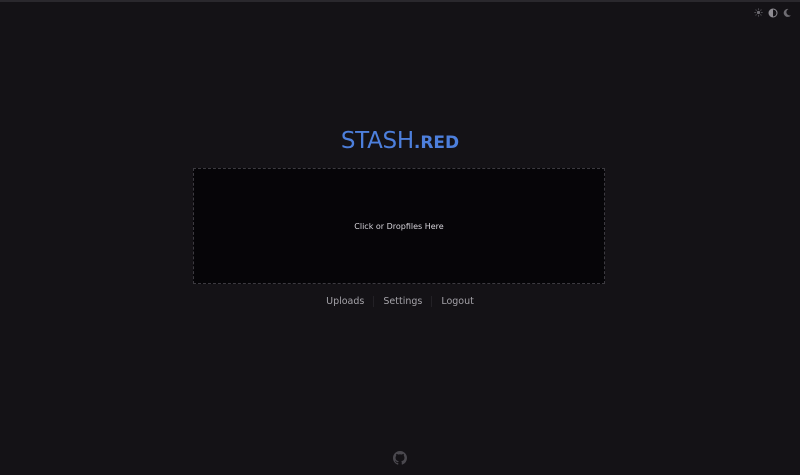  I want to click on main-nav: Uploads Settings Logout, so click(400, 301).